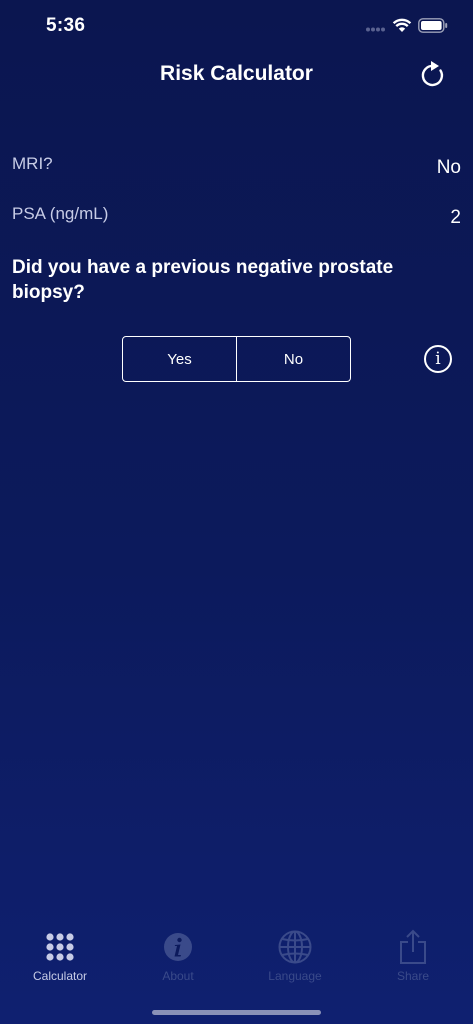 The width and height of the screenshot is (473, 1024). I want to click on yes-button: Yes, so click(179, 359).